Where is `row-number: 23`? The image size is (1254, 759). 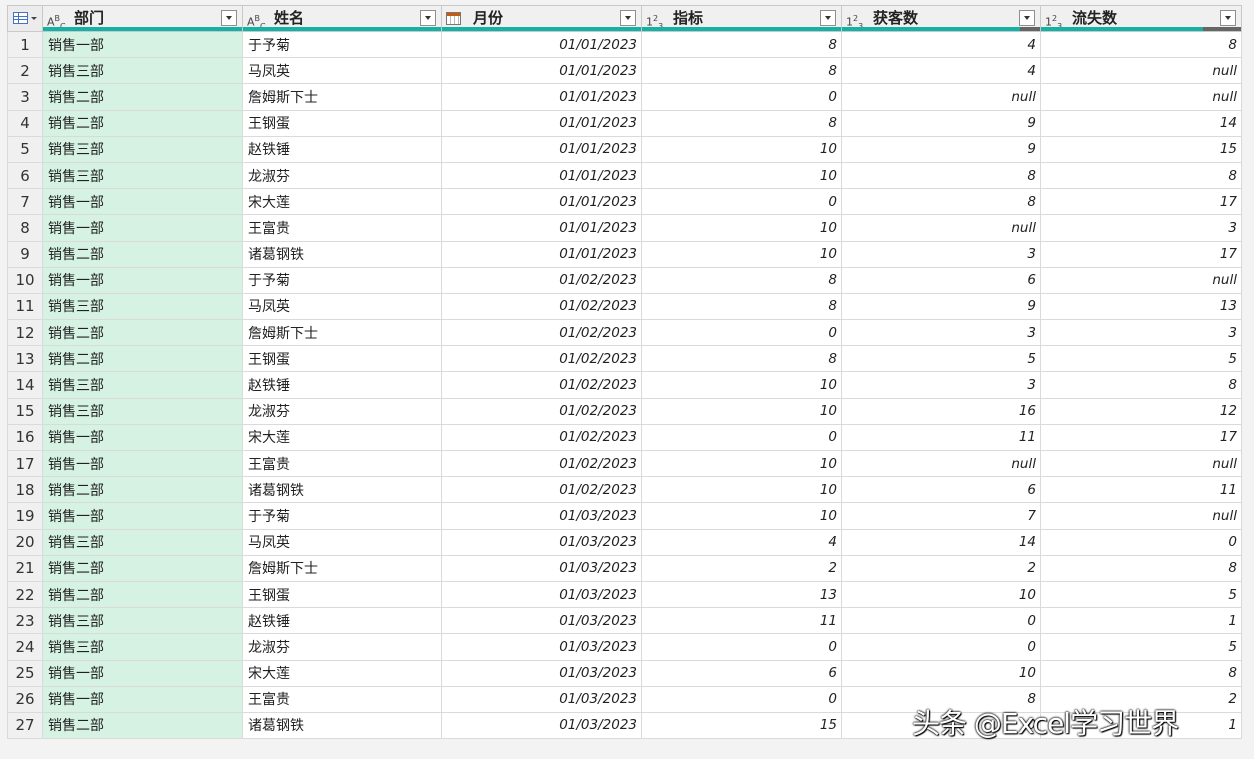 row-number: 23 is located at coordinates (25, 621).